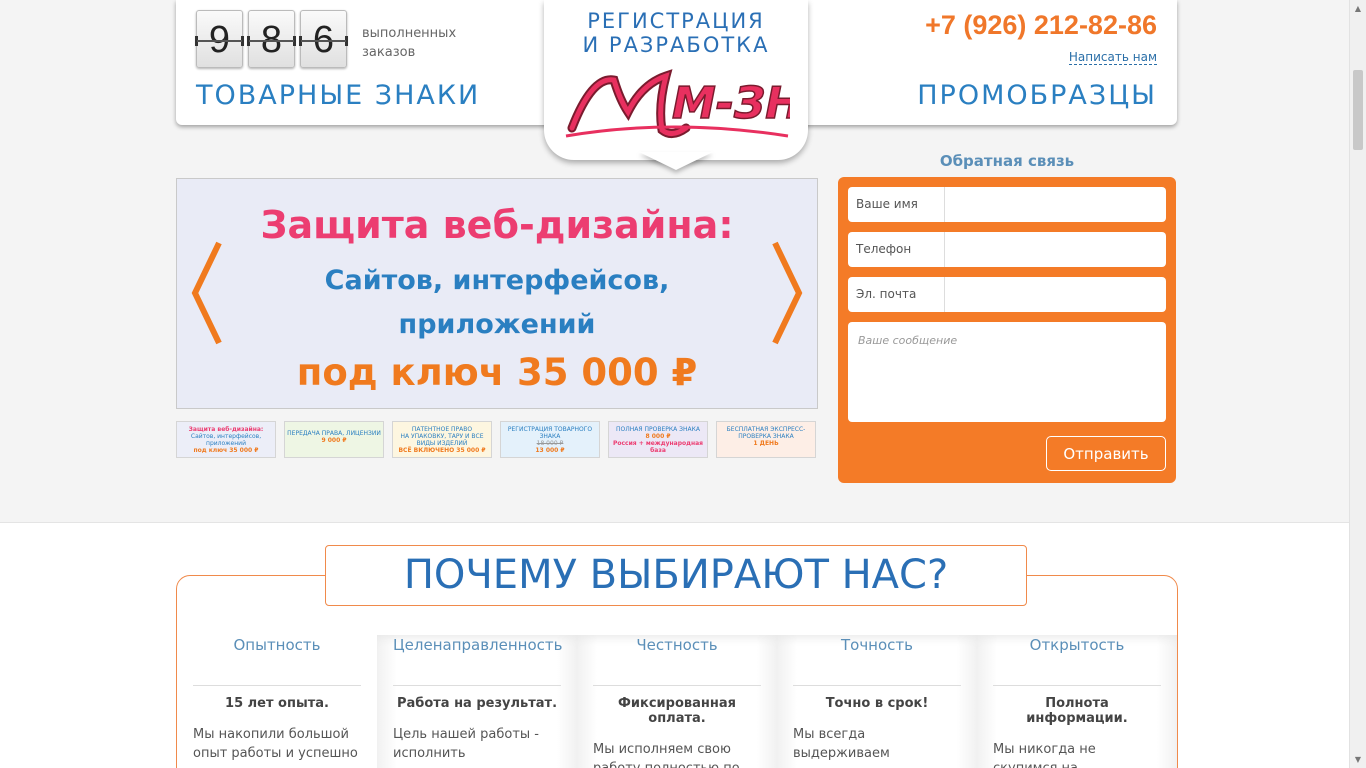 The width and height of the screenshot is (1366, 768). Describe the element at coordinates (323, 39) in the screenshot. I see `counter-digit: 6` at that location.